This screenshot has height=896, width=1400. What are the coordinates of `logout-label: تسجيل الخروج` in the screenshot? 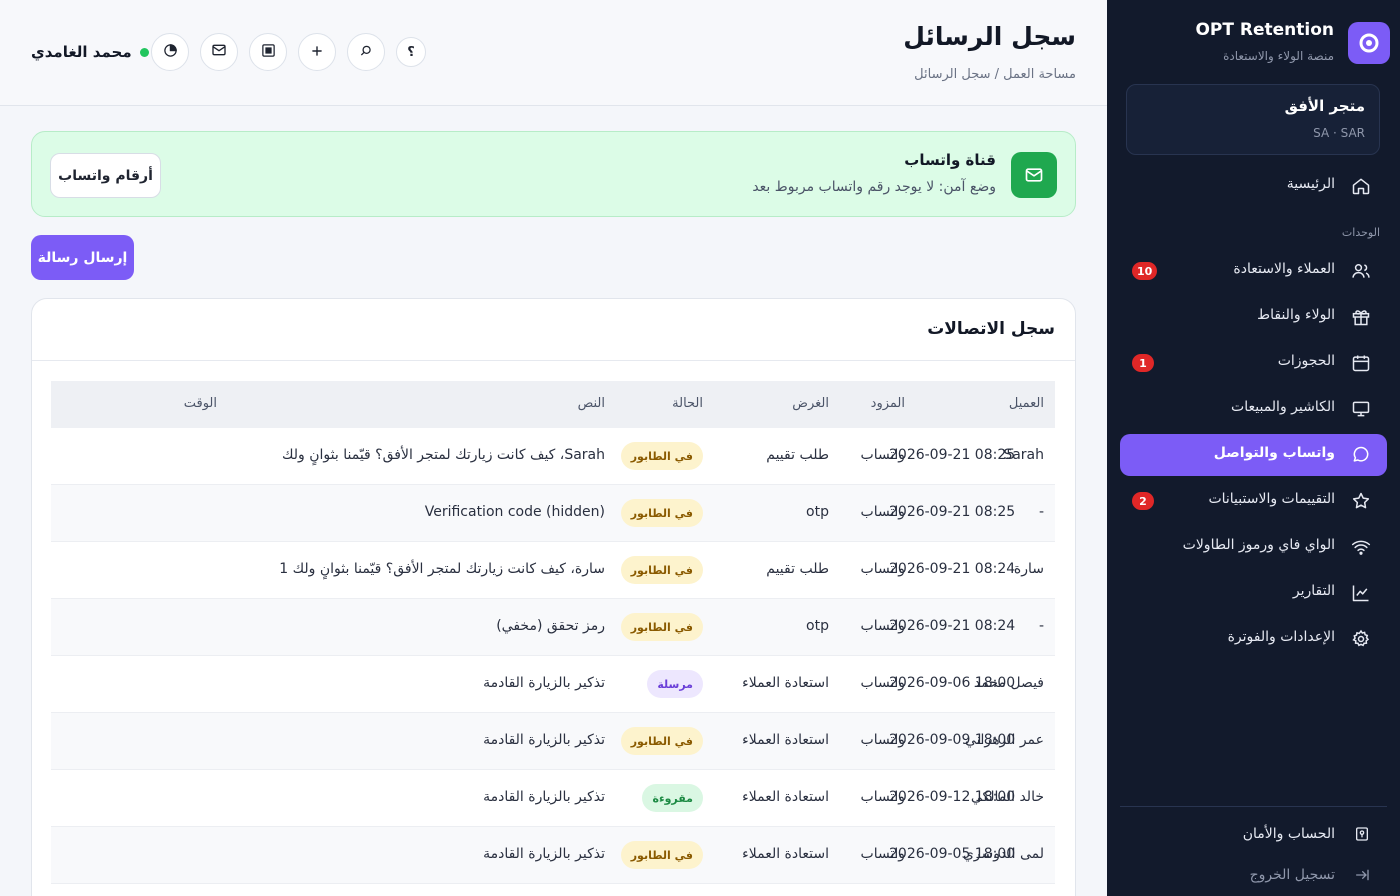 It's located at (1292, 875).